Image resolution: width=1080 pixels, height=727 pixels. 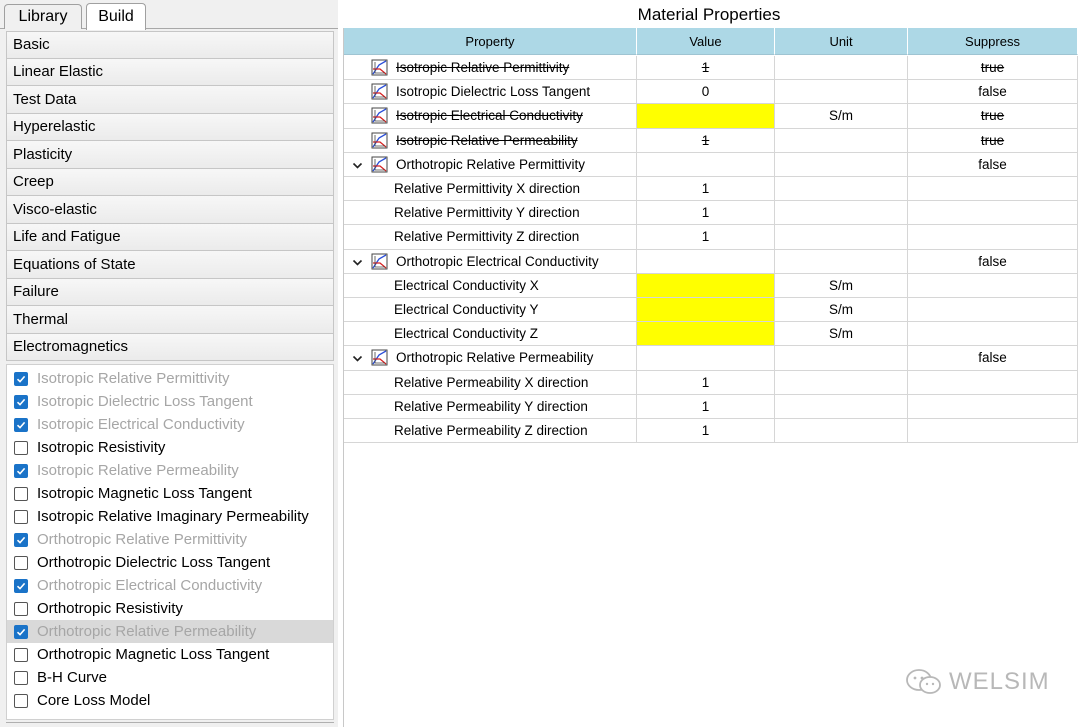 I want to click on category-life-and-fatigue: Life and Fatigue, so click(x=170, y=237).